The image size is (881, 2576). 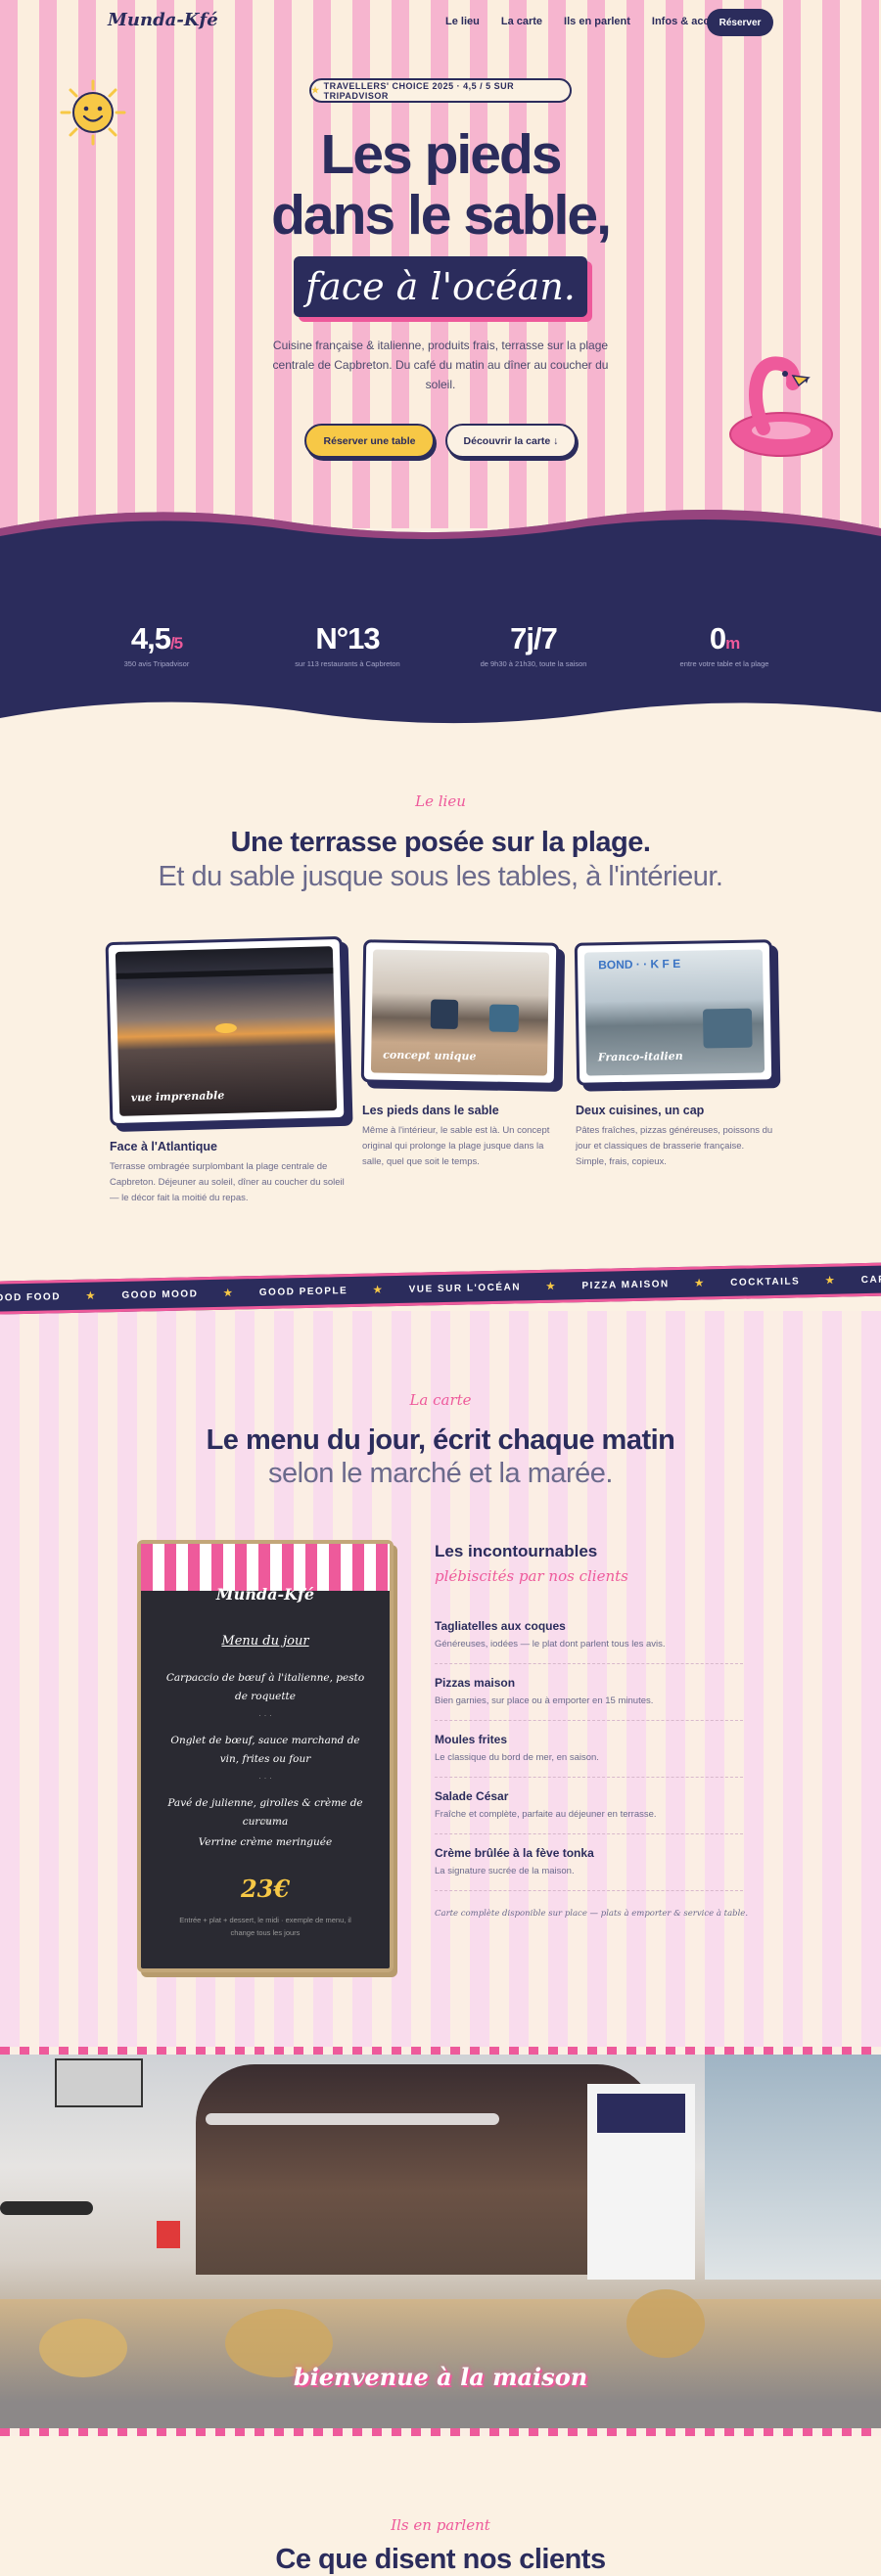 What do you see at coordinates (163, 20) in the screenshot?
I see `logo: Munda-Kfé` at bounding box center [163, 20].